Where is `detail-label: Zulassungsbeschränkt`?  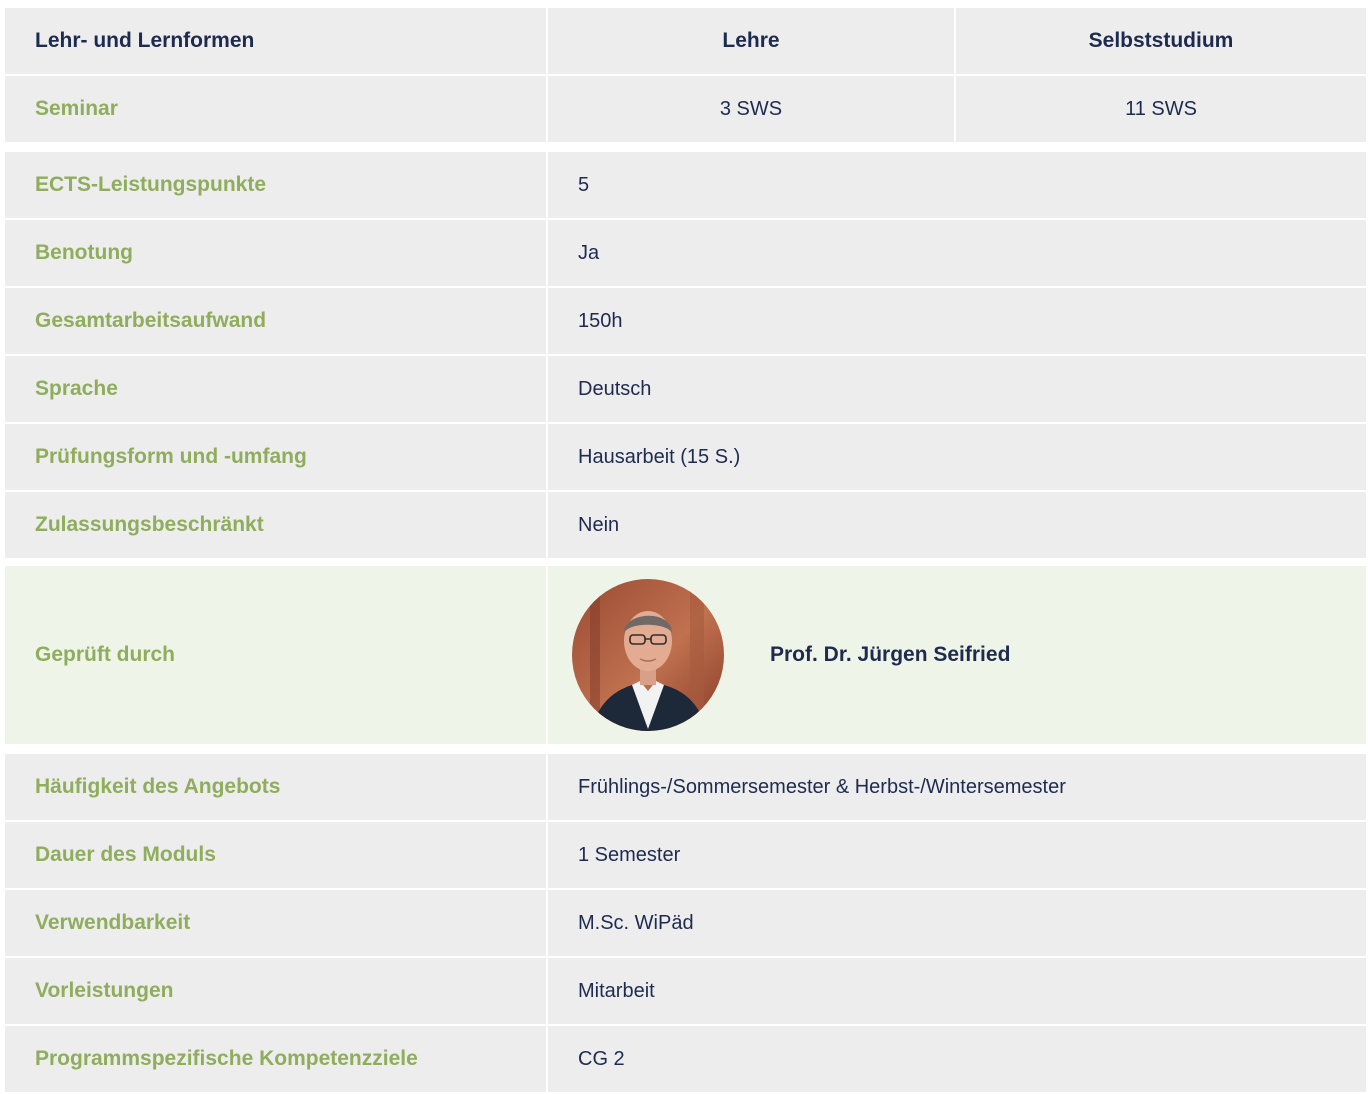
detail-label: Zulassungsbeschränkt is located at coordinates (149, 524).